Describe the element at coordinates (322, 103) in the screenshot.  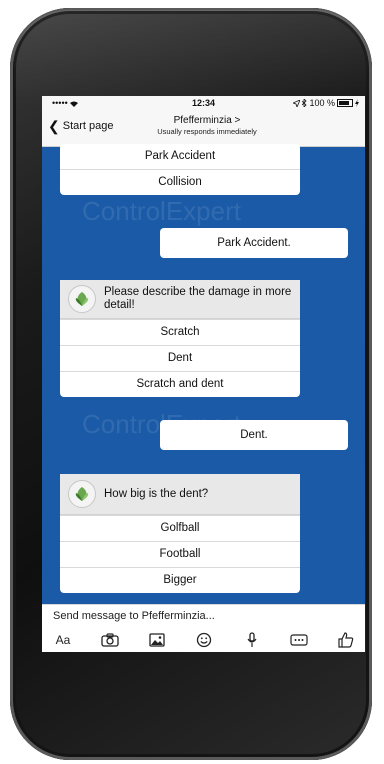
I see `battery-percent: 100 %` at that location.